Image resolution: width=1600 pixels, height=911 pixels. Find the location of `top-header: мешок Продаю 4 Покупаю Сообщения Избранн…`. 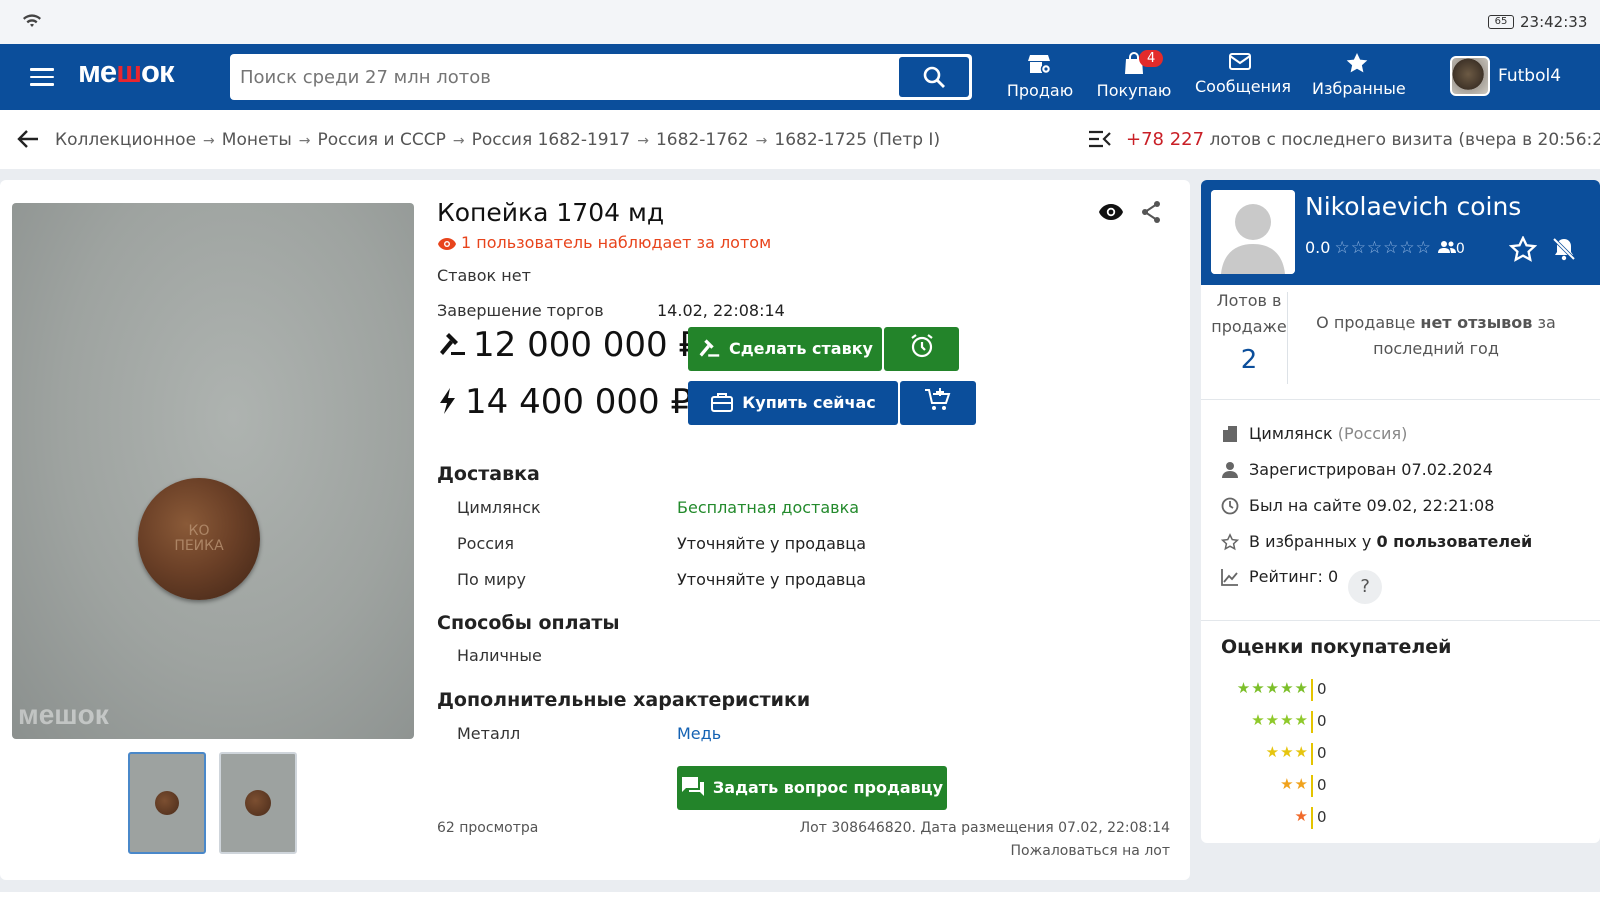

top-header: мешок Продаю 4 Покупаю Сообщения Избранн… is located at coordinates (800, 77).